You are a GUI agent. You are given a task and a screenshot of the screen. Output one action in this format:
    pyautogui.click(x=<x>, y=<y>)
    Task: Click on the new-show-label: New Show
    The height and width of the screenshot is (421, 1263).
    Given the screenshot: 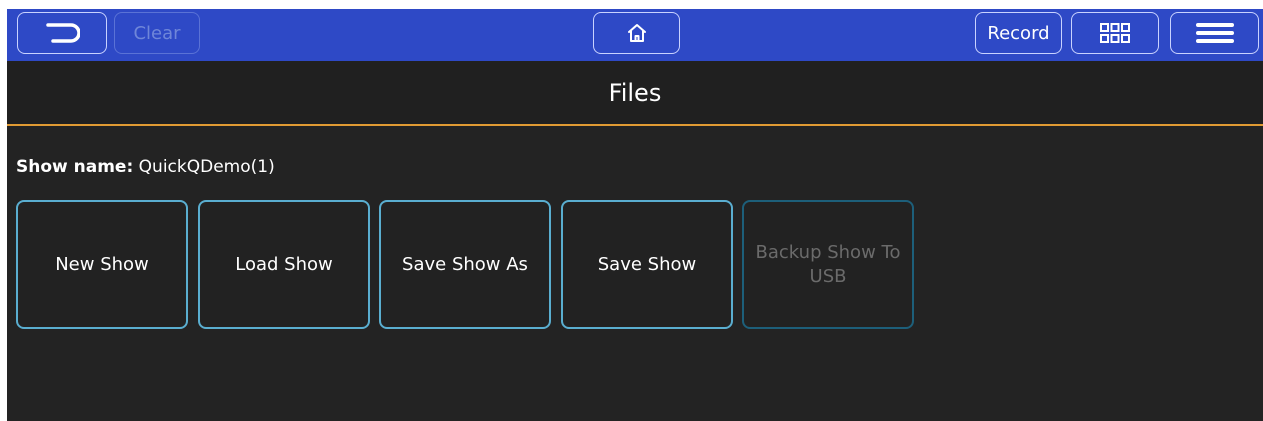 What is the action you would take?
    pyautogui.click(x=102, y=264)
    